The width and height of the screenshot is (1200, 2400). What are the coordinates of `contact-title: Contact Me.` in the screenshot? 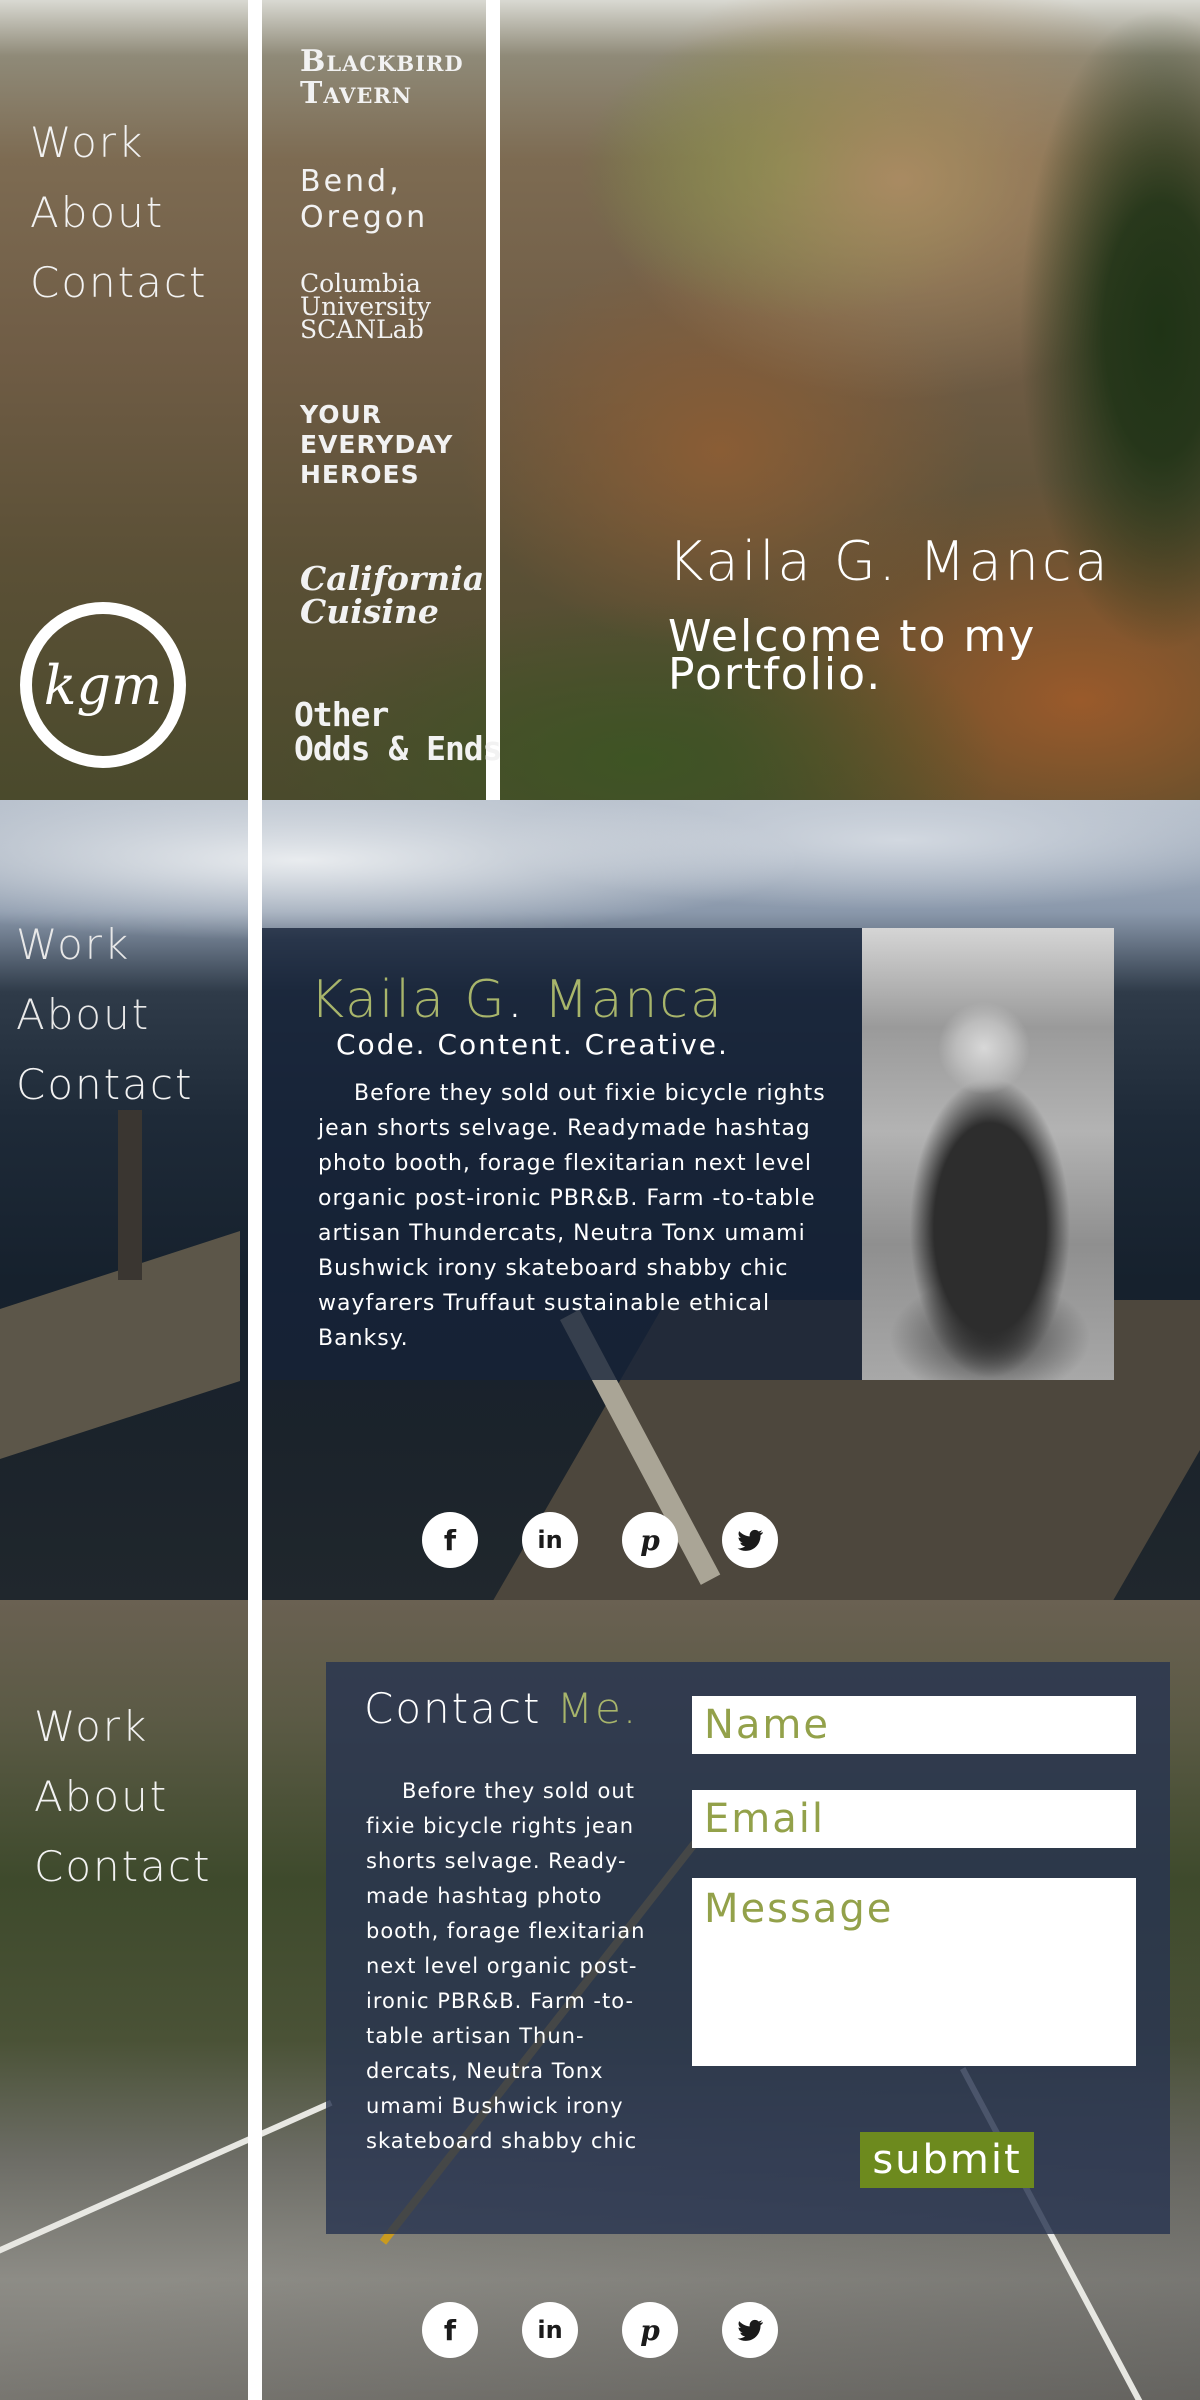 It's located at (501, 1708).